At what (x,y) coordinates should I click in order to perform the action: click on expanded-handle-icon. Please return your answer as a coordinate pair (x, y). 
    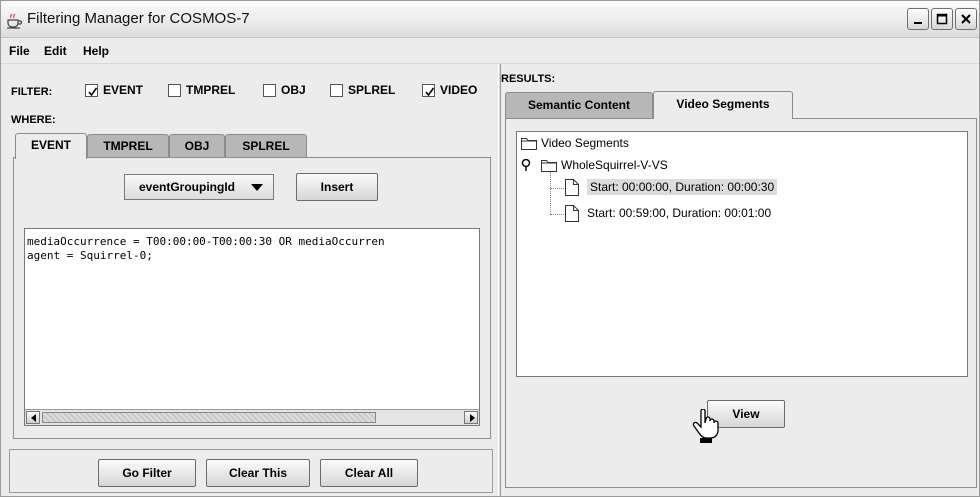
    Looking at the image, I should click on (526, 165).